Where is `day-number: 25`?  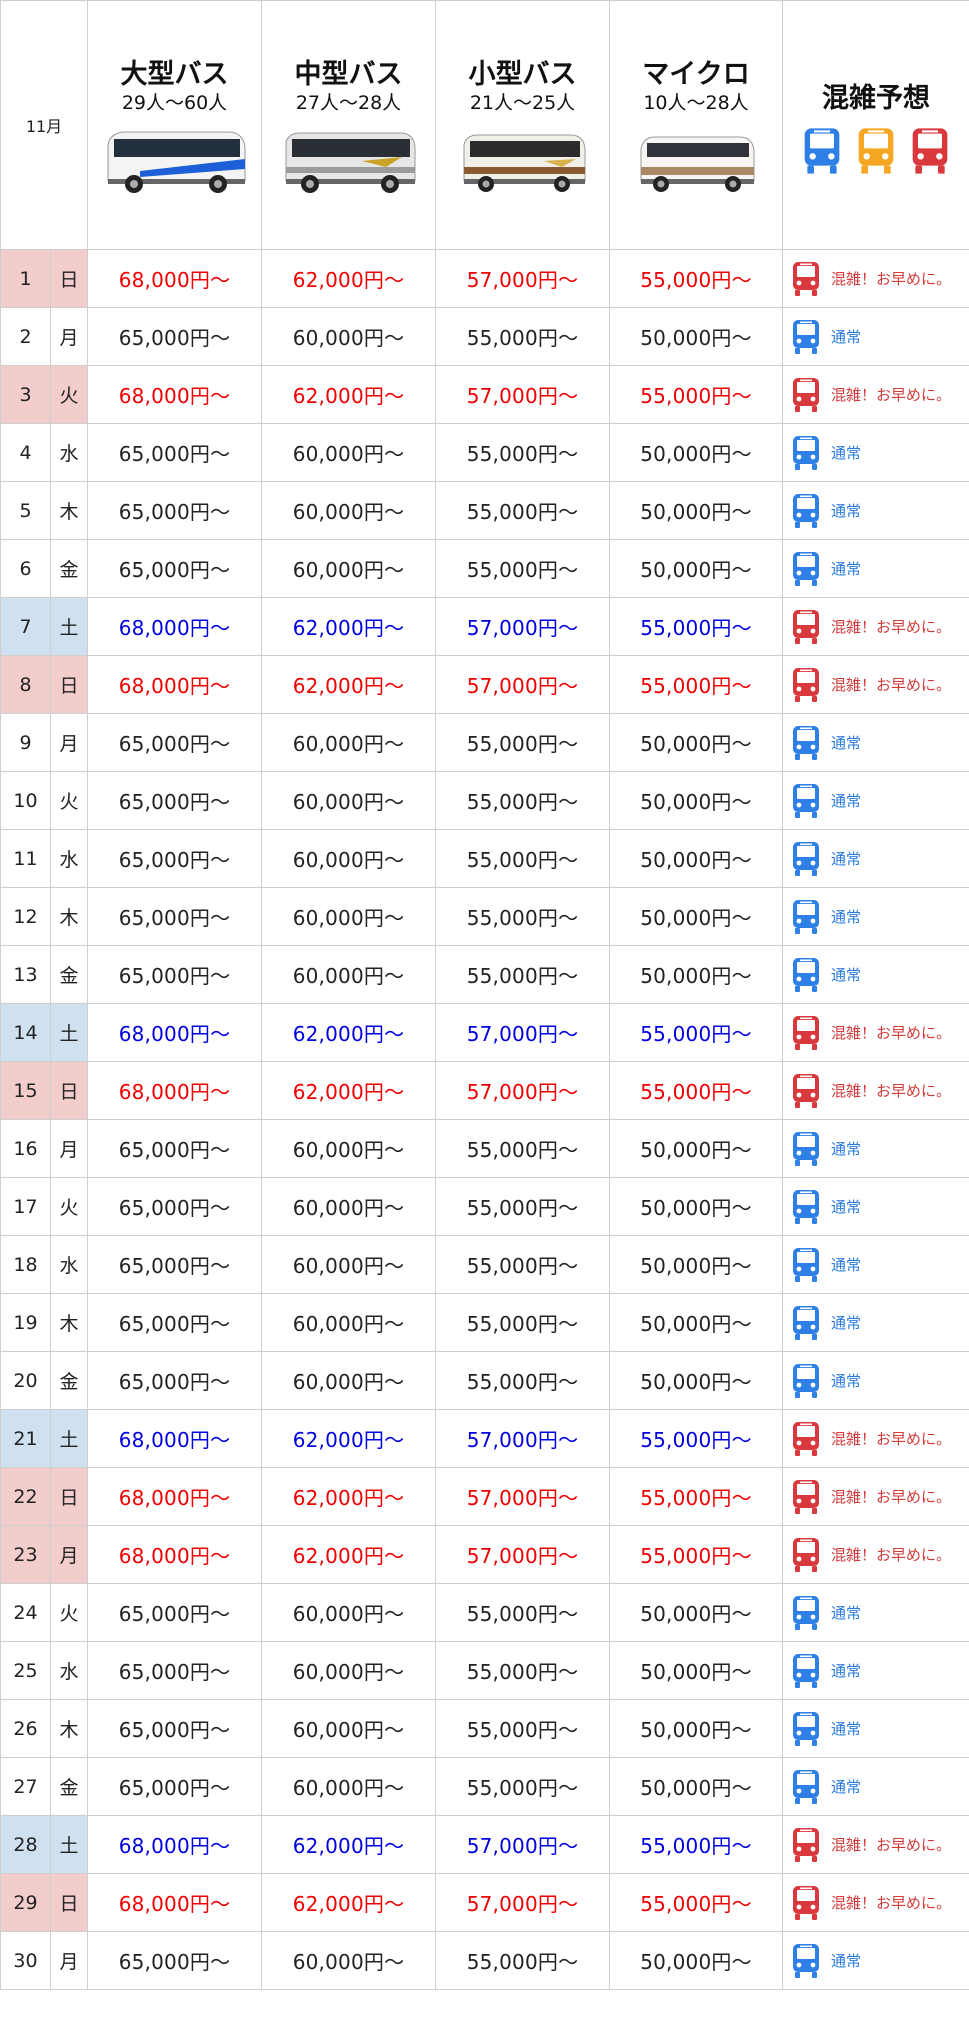 day-number: 25 is located at coordinates (25, 1670).